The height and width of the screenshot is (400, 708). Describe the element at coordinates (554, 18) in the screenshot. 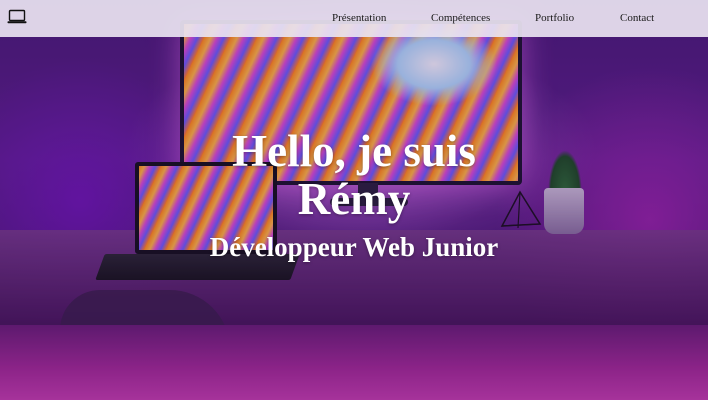

I see `nav-link-portfolio: Portfolio` at that location.